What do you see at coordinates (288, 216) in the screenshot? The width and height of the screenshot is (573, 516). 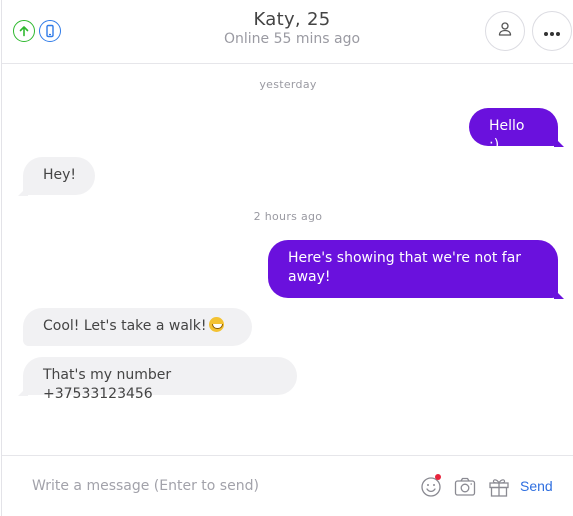 I see `day-divider: 2 hours ago` at bounding box center [288, 216].